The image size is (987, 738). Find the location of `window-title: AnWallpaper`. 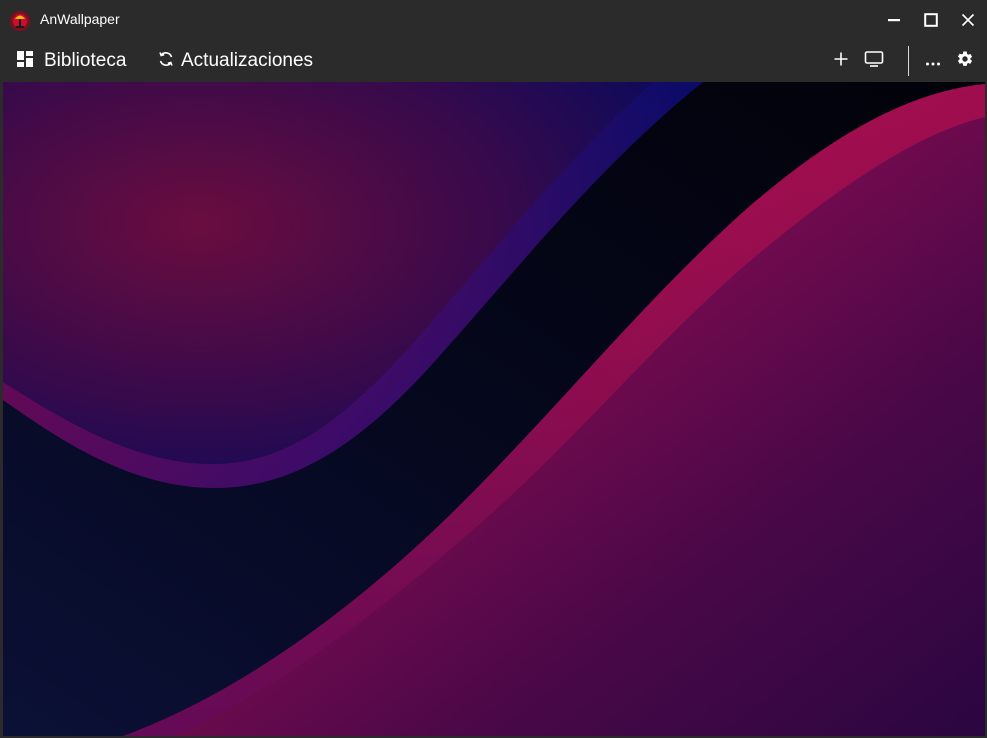

window-title: AnWallpaper is located at coordinates (80, 19).